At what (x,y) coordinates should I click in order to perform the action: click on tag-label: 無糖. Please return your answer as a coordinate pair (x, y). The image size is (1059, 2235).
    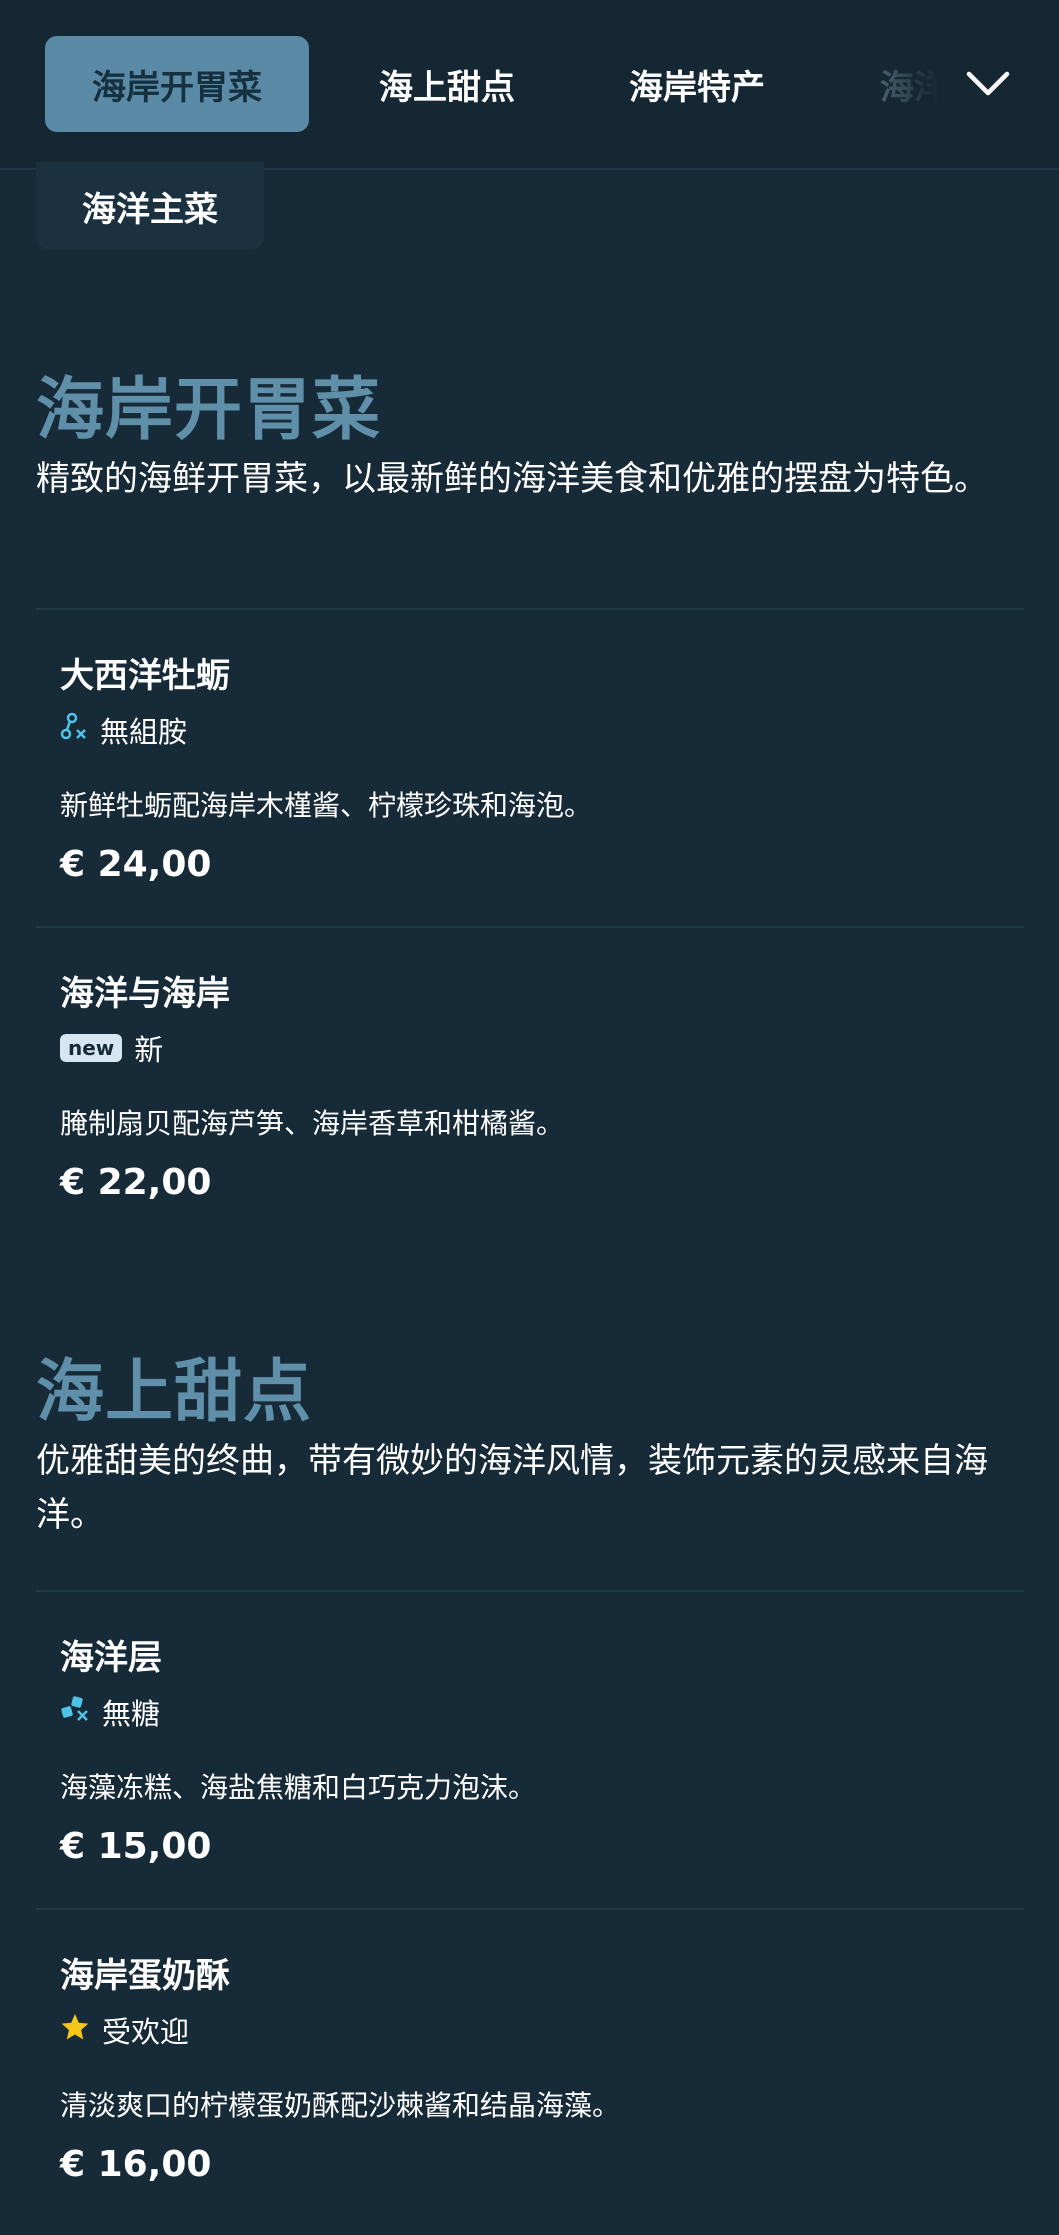
    Looking at the image, I should click on (131, 1714).